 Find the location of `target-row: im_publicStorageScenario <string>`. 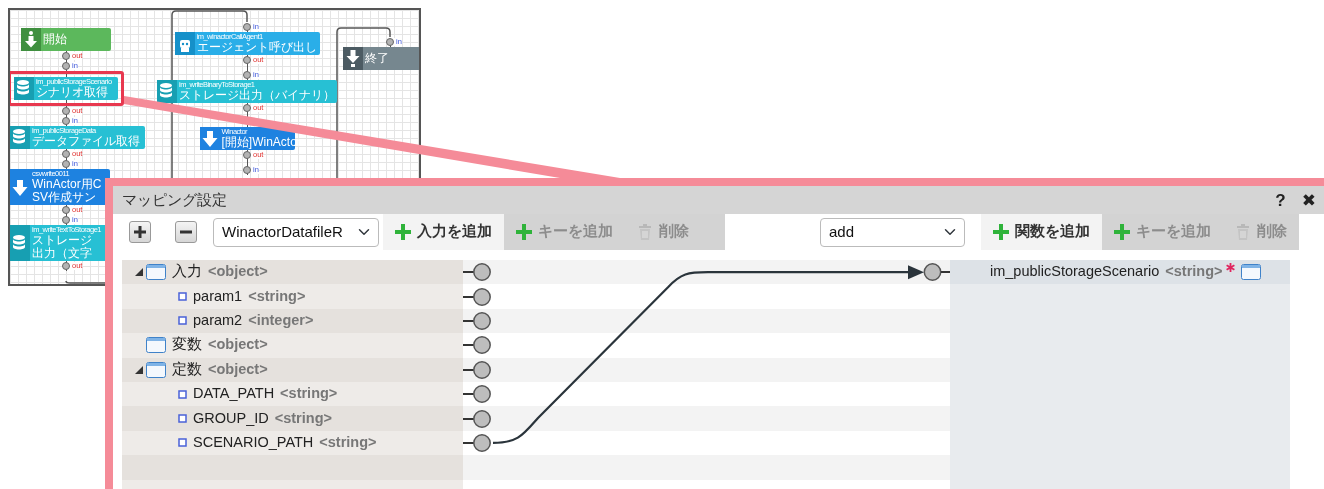

target-row: im_publicStorageScenario <string> is located at coordinates (1120, 272).